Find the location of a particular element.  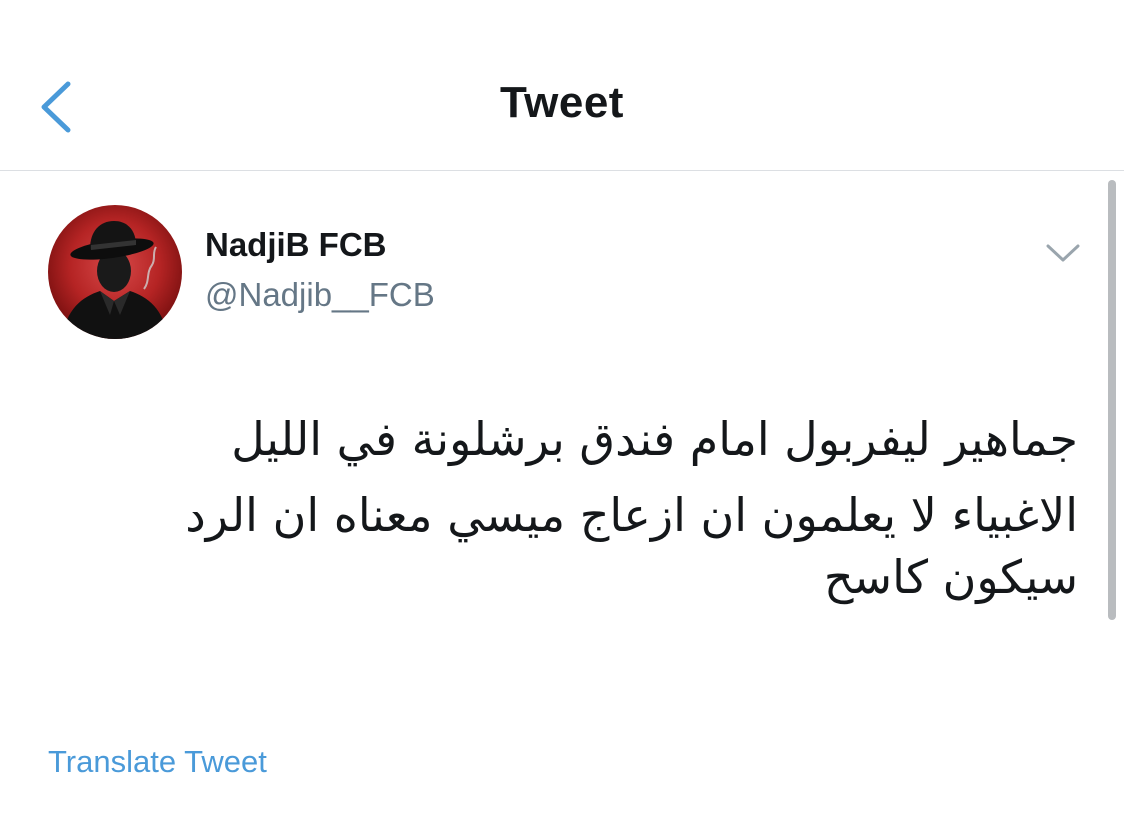

translate-tweet-link: Translate Tweet is located at coordinates (157, 762).